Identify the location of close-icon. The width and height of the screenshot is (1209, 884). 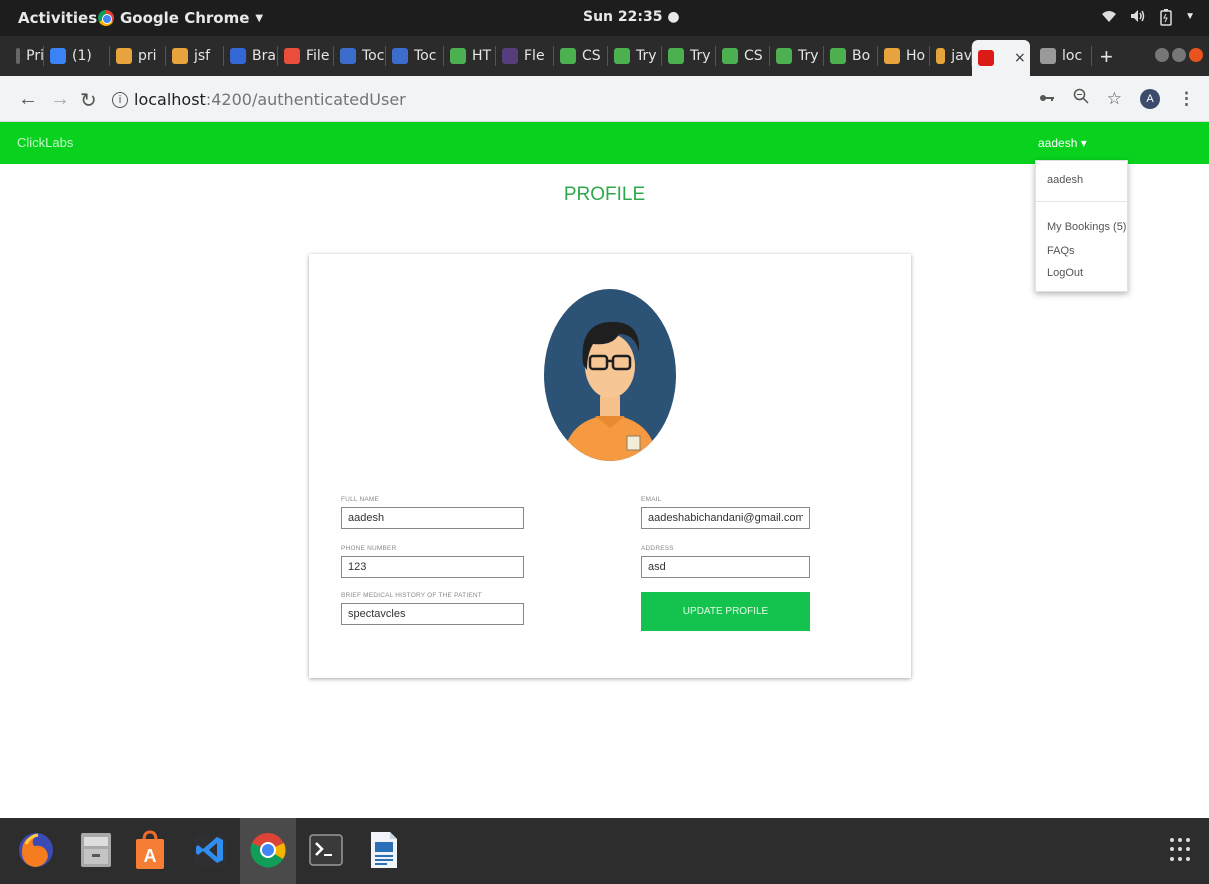
(1196, 55).